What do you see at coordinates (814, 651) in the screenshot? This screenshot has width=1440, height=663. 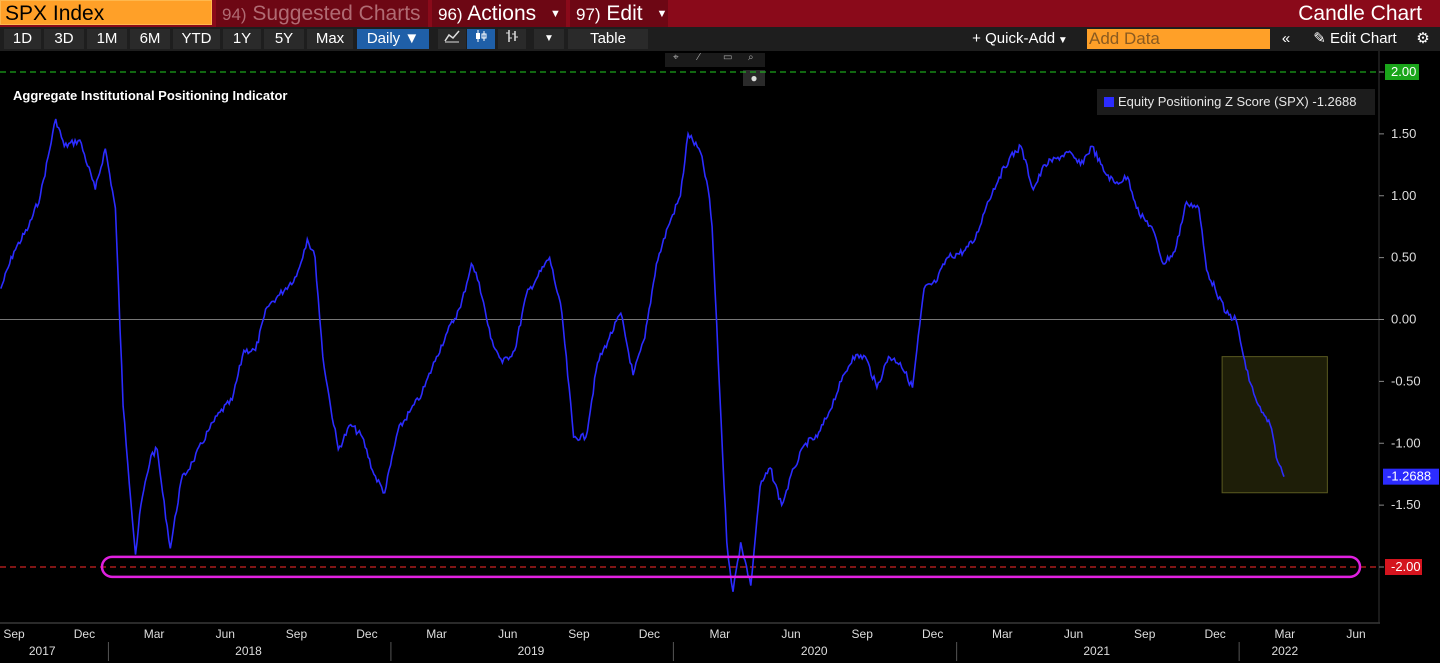 I see `x-tick-label-year: 2020` at bounding box center [814, 651].